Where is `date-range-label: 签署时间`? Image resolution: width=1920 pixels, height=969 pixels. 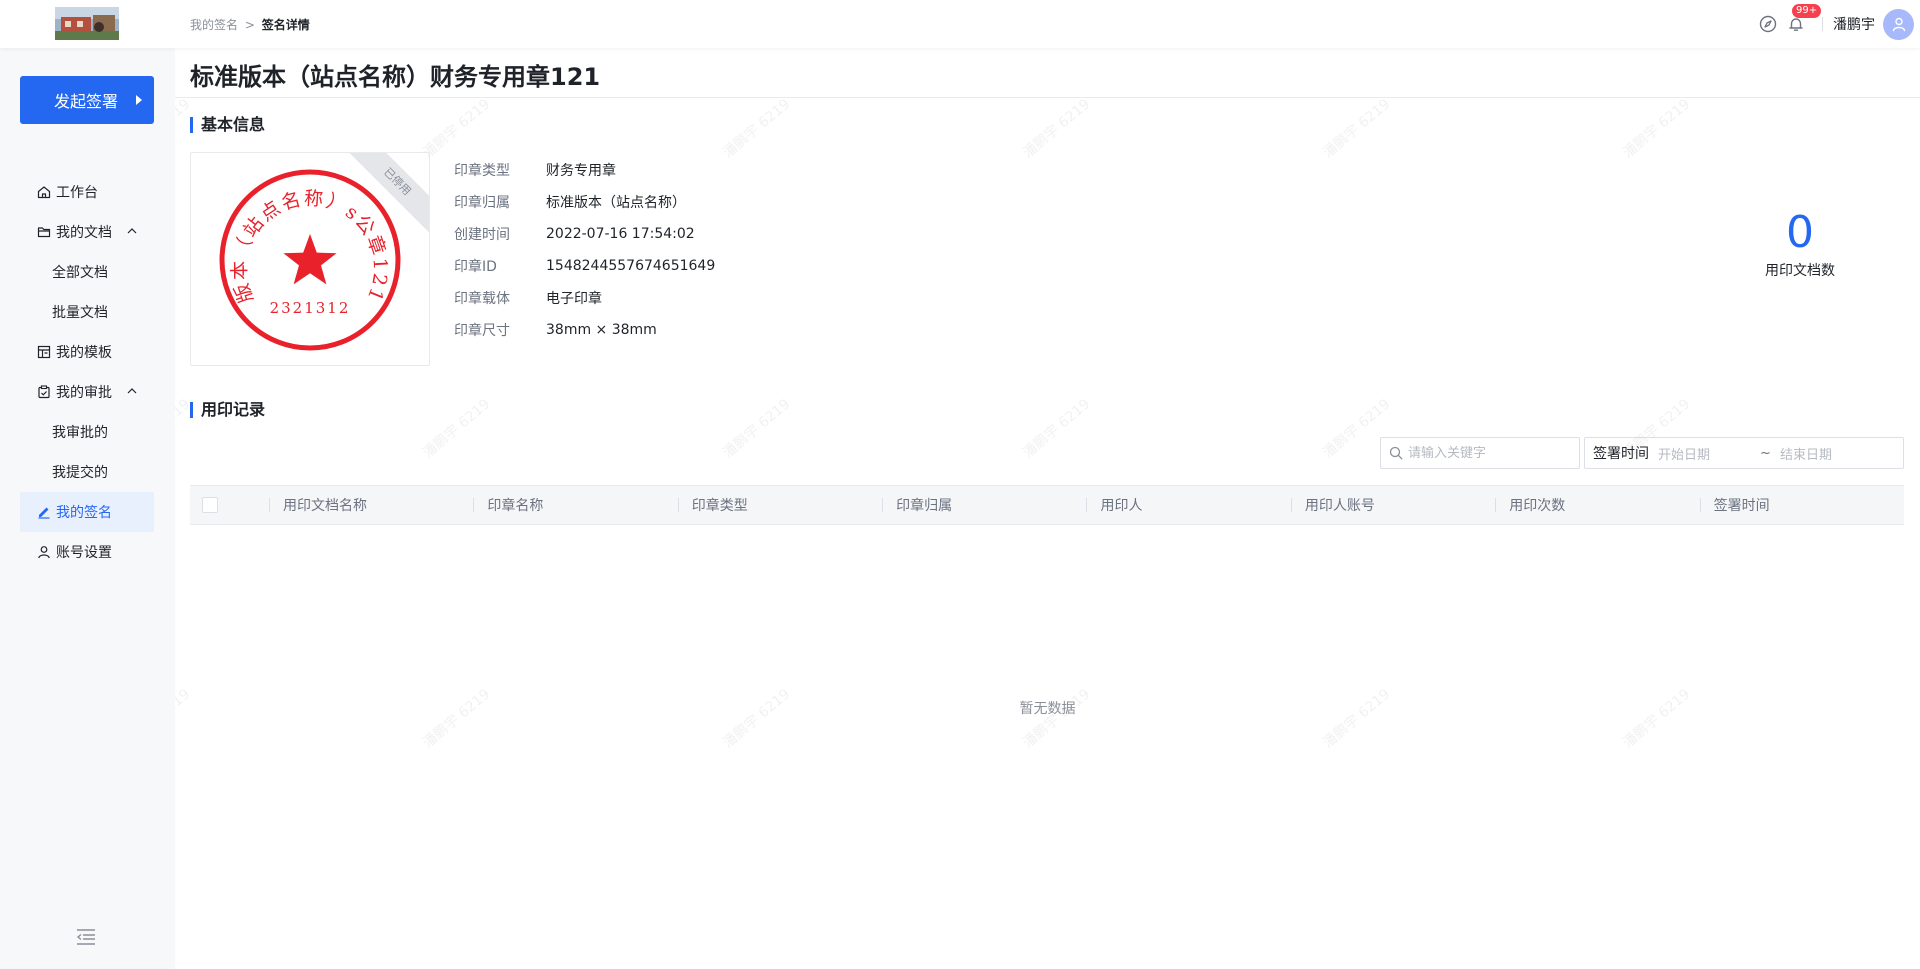
date-range-label: 签署时间 is located at coordinates (1621, 454).